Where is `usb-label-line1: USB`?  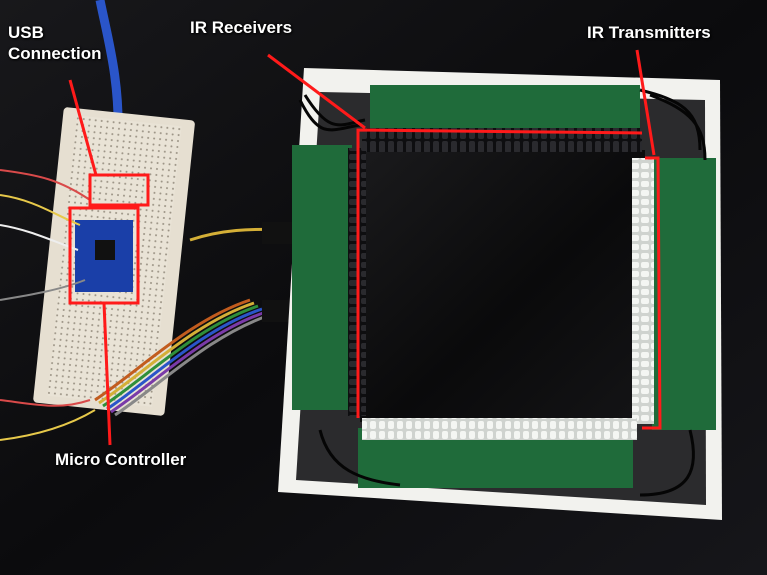
usb-label-line1: USB is located at coordinates (26, 32).